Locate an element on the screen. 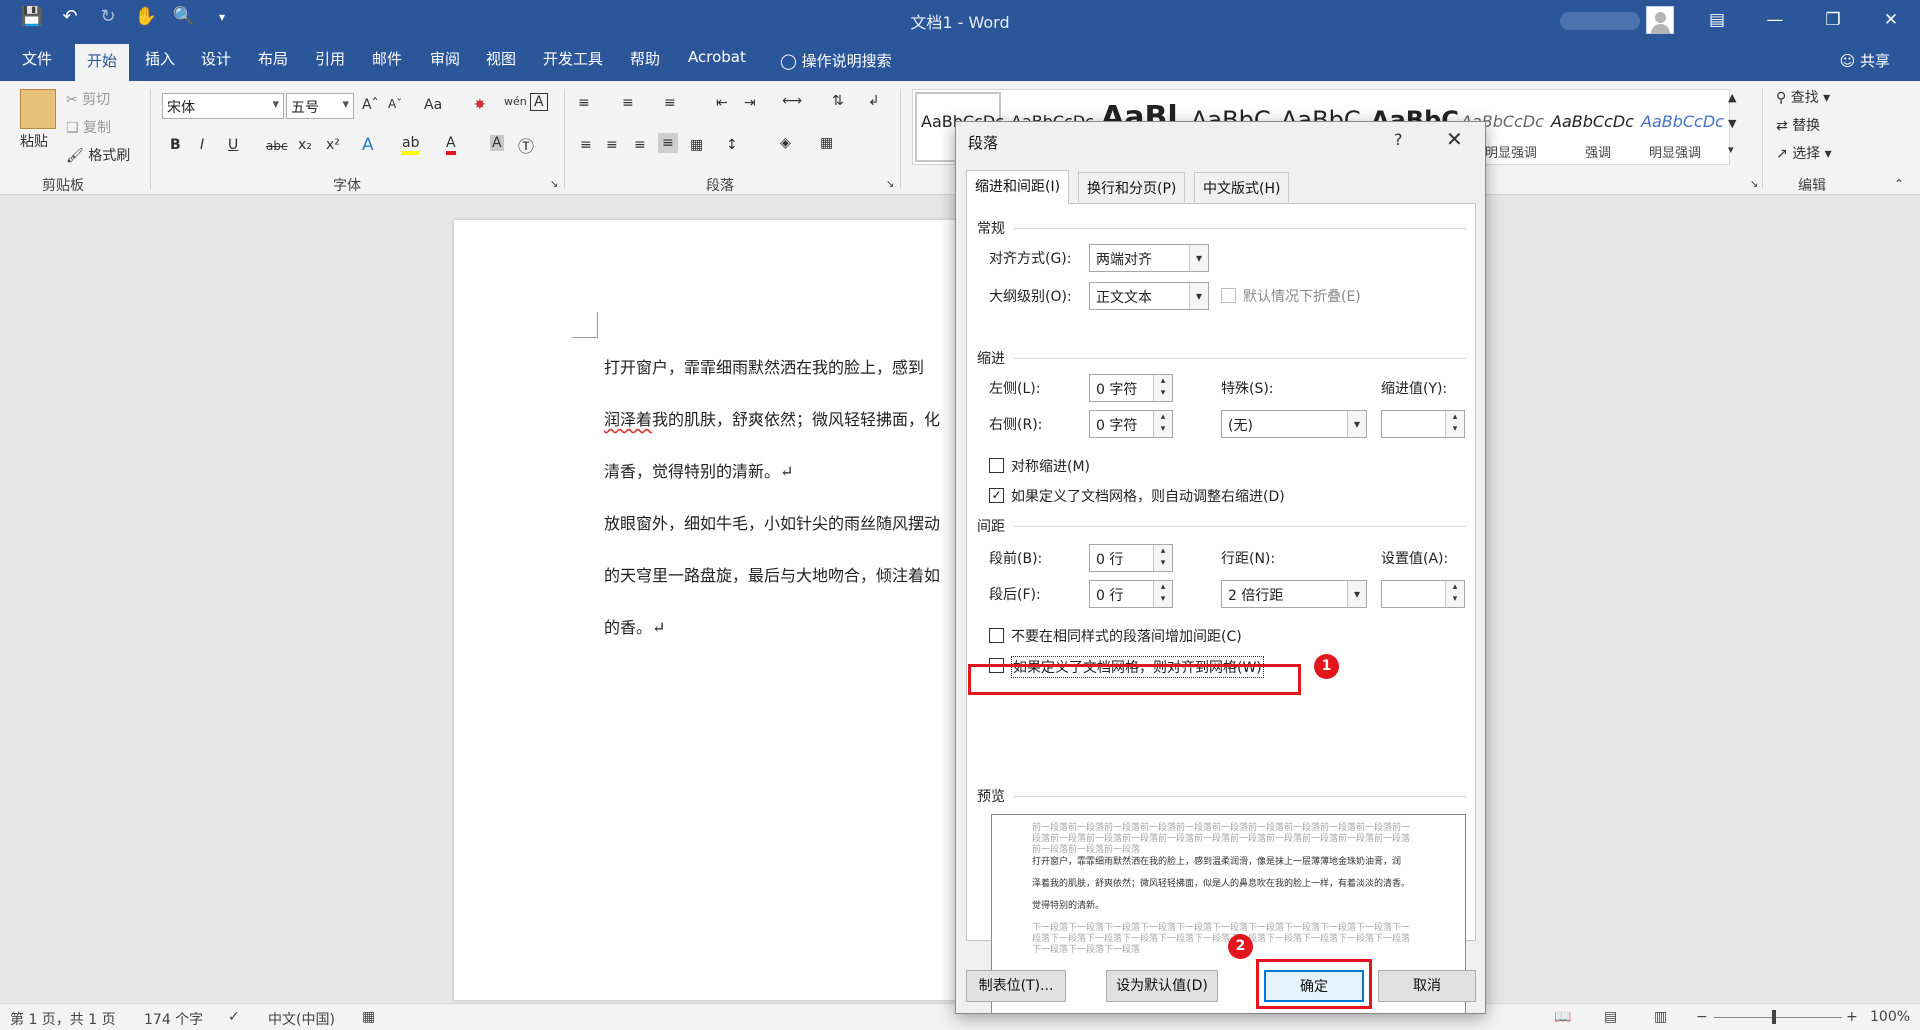 This screenshot has height=1030, width=1920. spelling-squiggle: 润泽着 is located at coordinates (628, 419).